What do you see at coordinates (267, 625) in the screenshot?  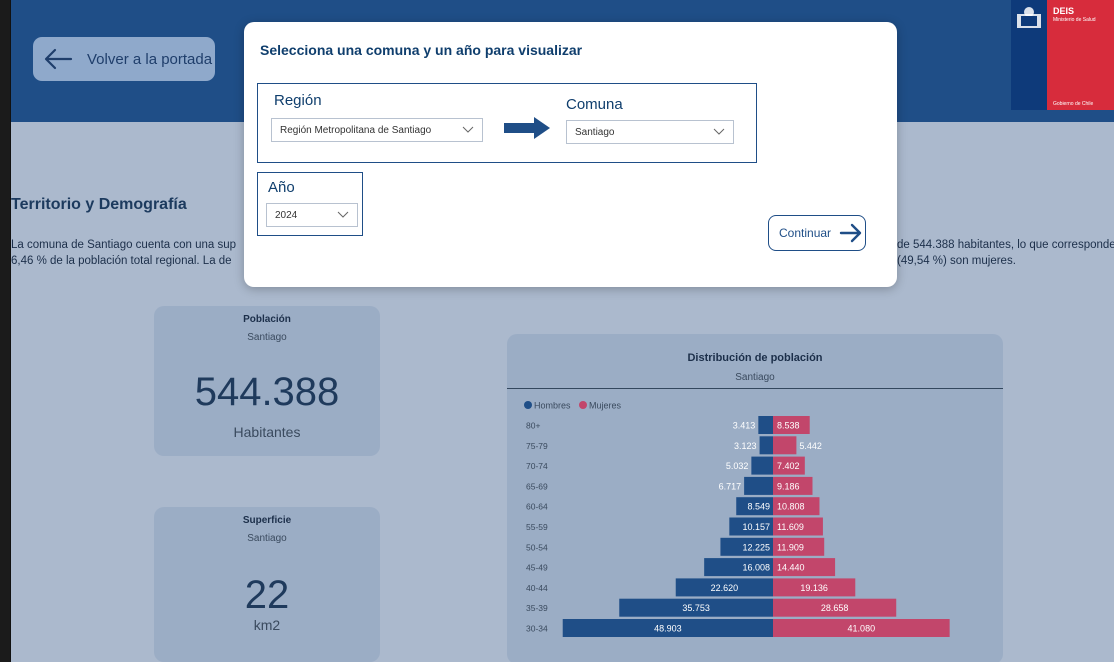 I see `surface-unit: km2` at bounding box center [267, 625].